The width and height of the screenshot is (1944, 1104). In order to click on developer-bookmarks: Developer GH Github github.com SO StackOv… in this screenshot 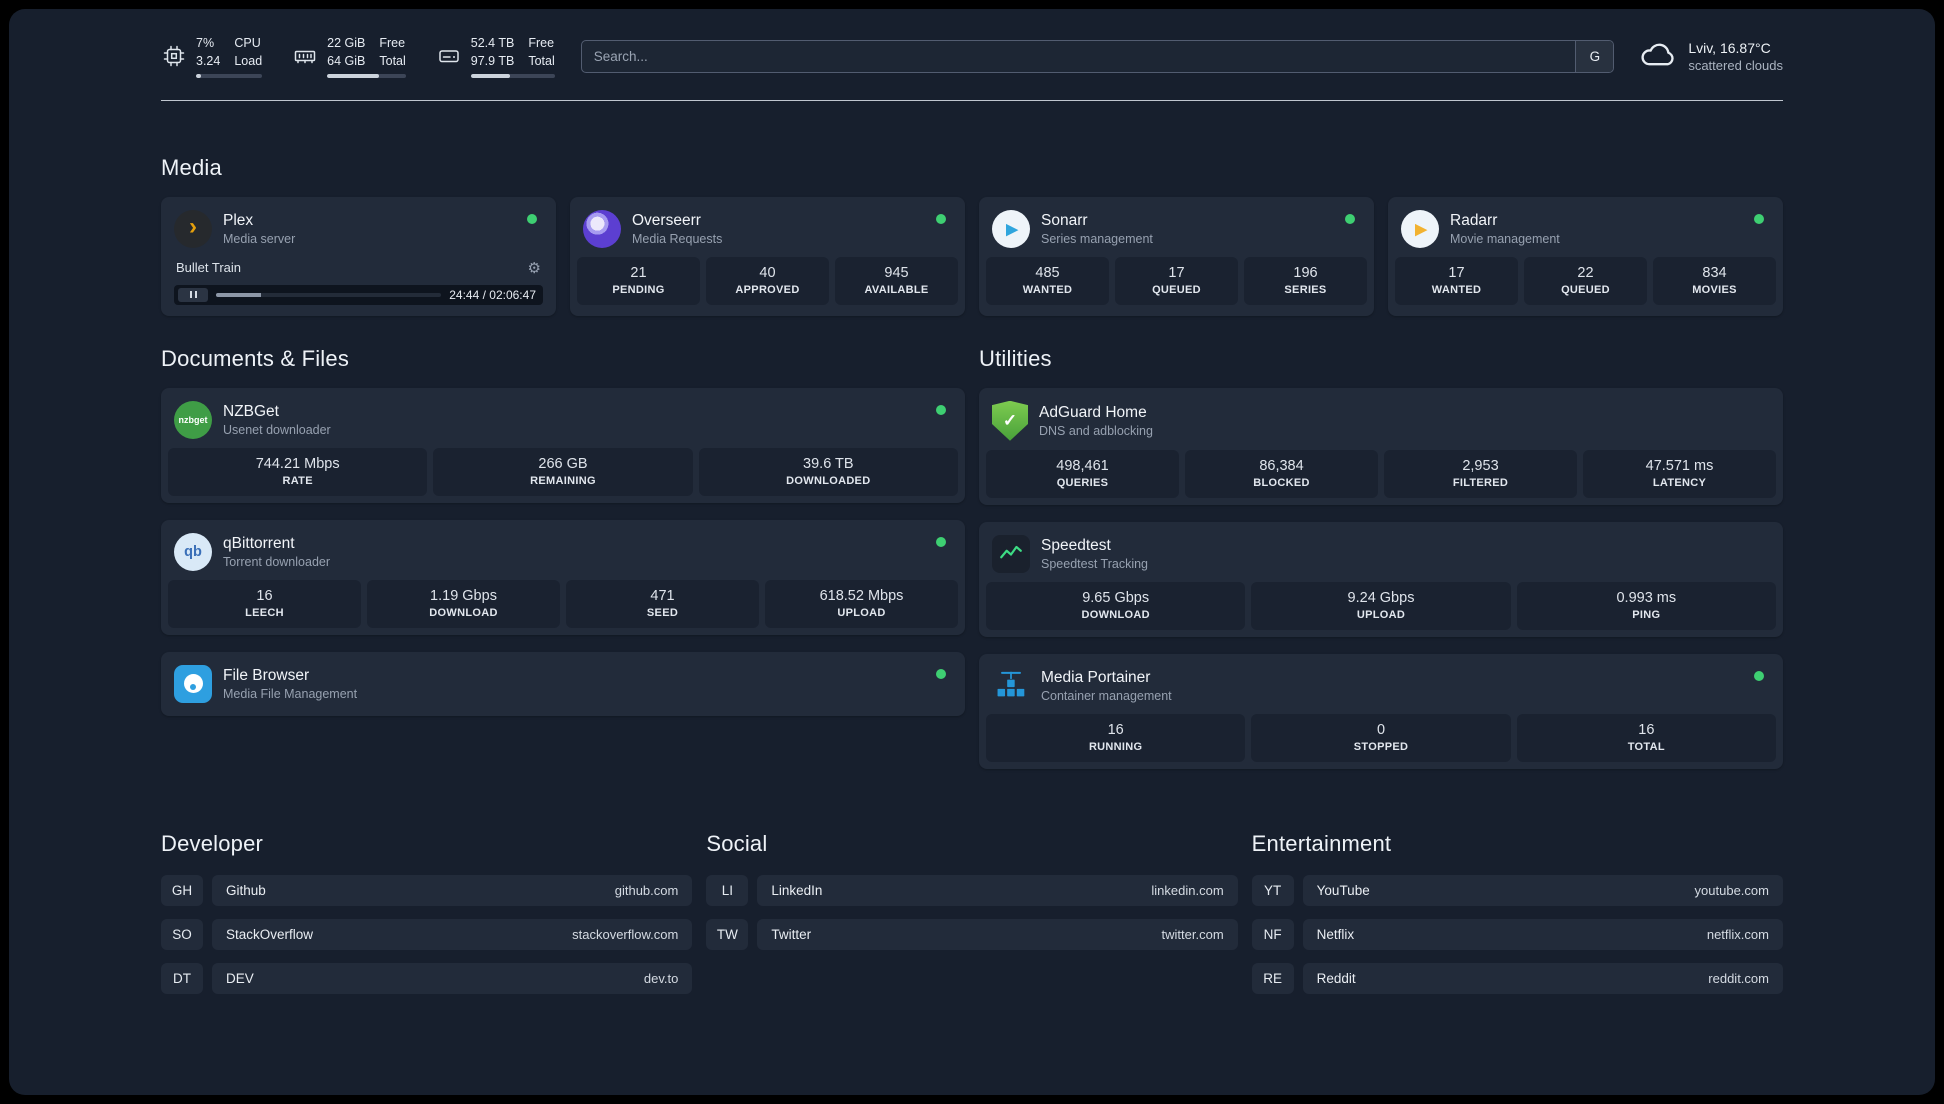, I will do `click(427, 912)`.